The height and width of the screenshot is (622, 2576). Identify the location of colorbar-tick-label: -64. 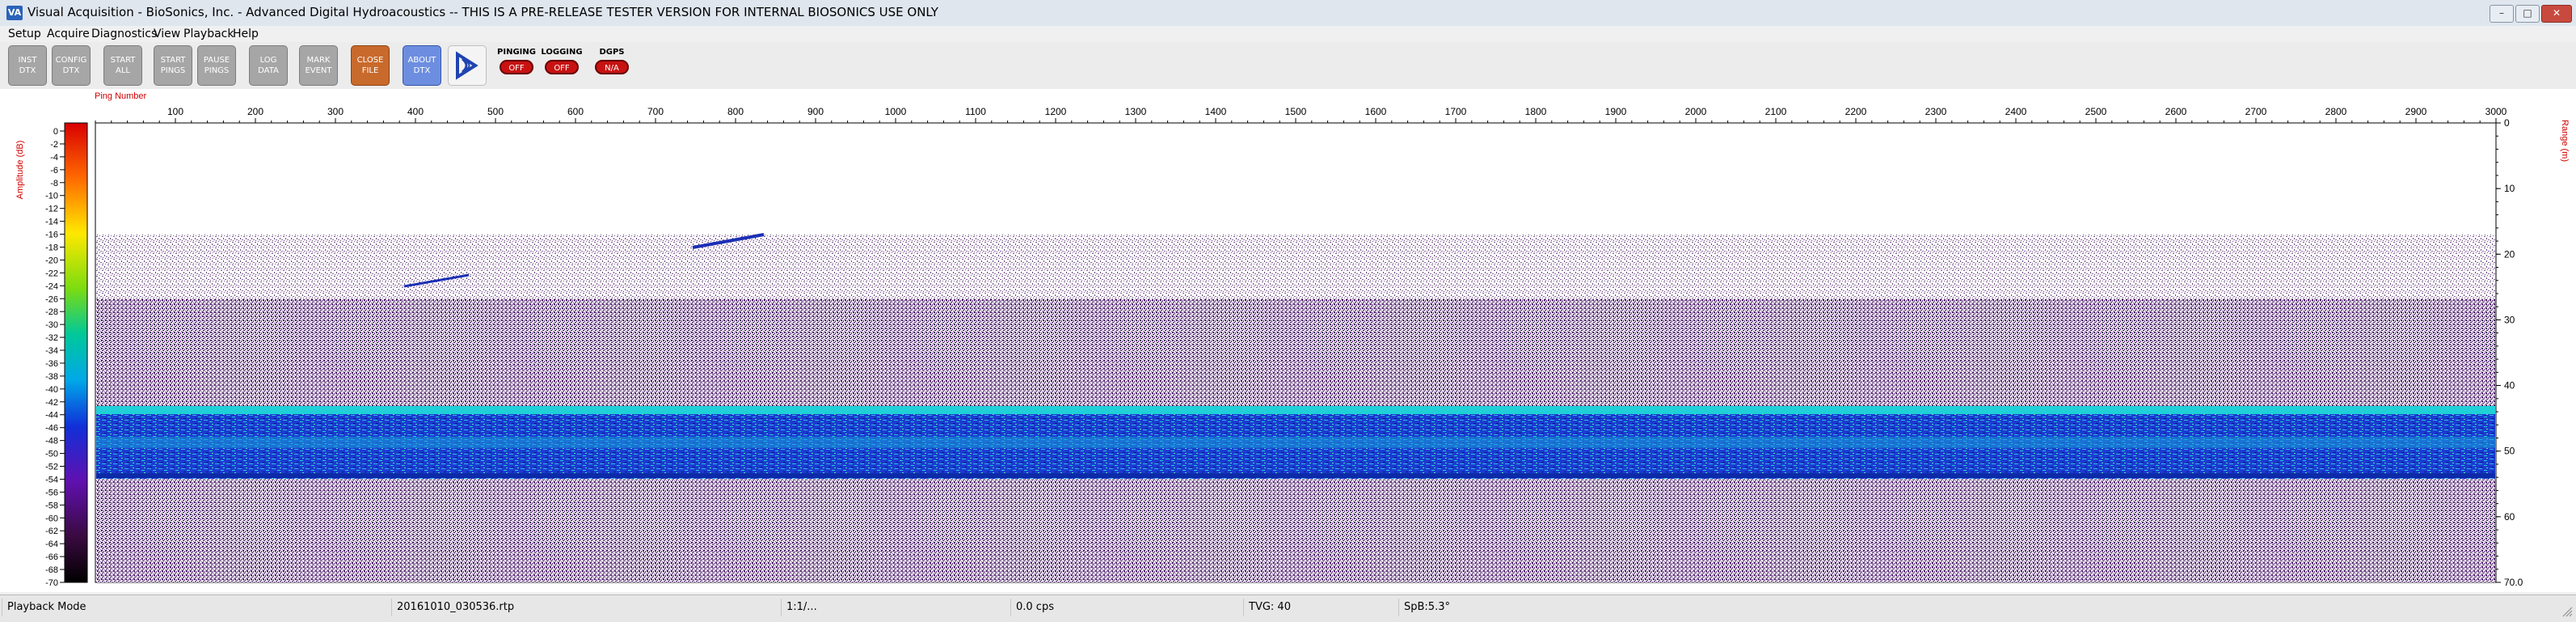
(51, 544).